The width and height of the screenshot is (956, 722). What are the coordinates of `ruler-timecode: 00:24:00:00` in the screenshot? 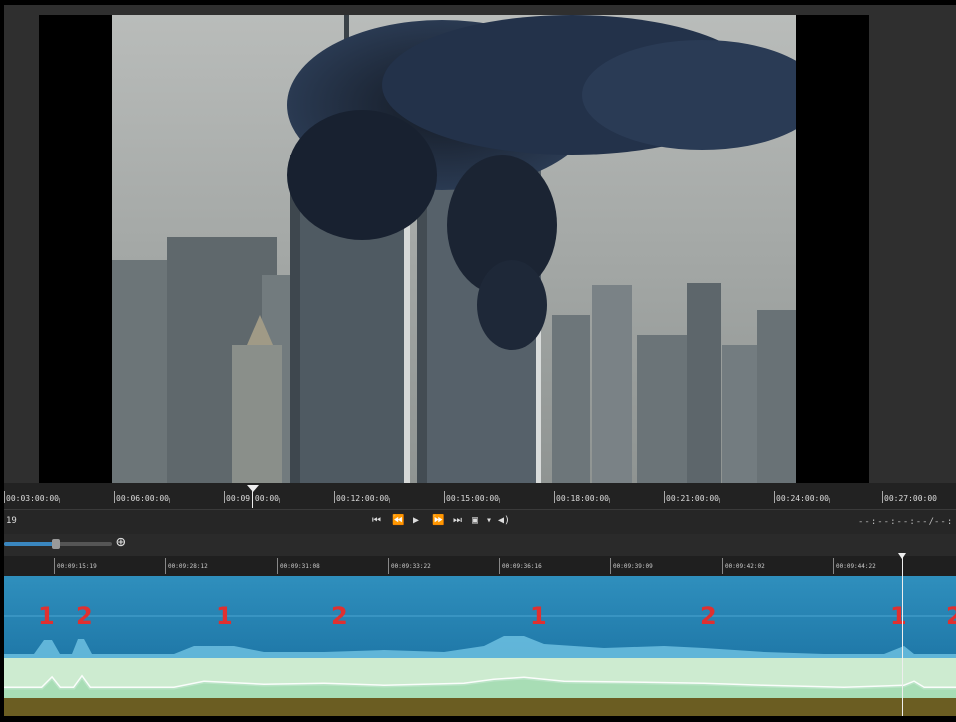 It's located at (802, 498).